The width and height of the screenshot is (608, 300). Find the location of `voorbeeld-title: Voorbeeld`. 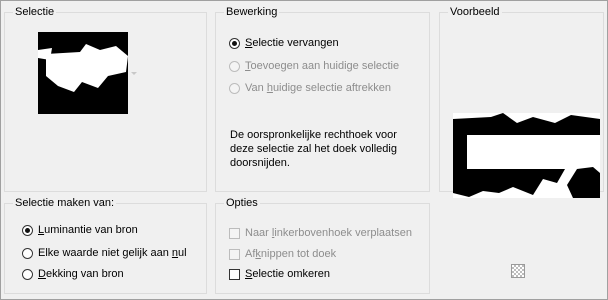

voorbeeld-title: Voorbeeld is located at coordinates (475, 12).